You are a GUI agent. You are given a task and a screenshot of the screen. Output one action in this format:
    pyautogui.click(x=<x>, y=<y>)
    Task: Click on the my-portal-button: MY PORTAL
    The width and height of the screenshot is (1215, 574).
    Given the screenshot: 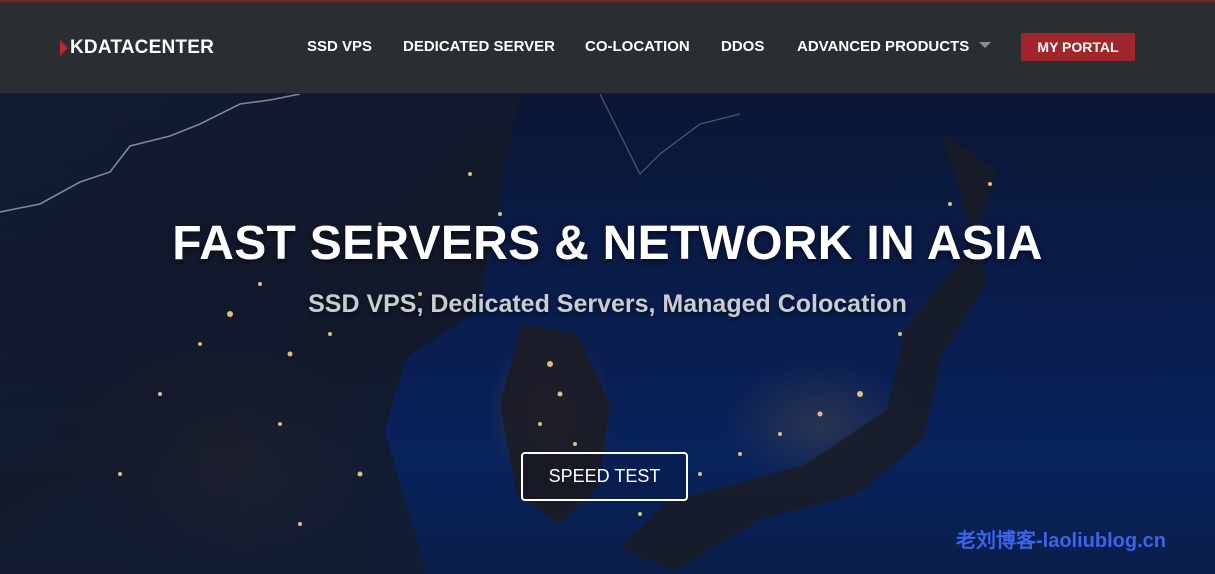 What is the action you would take?
    pyautogui.click(x=1078, y=47)
    